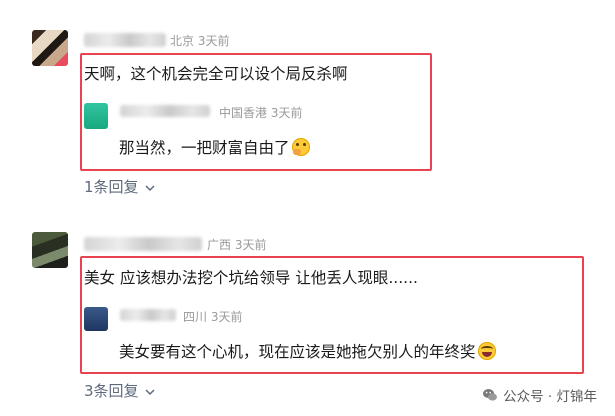  What do you see at coordinates (213, 317) in the screenshot?
I see `reply-meta: 四川 3天前` at bounding box center [213, 317].